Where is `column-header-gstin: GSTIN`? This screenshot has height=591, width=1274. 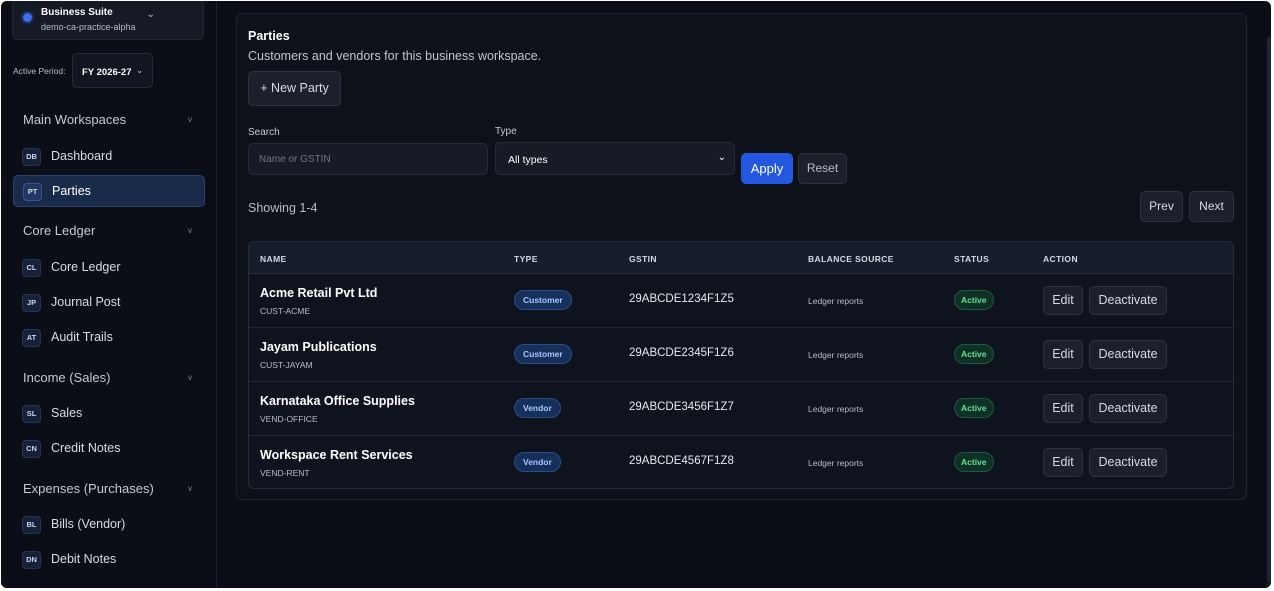 column-header-gstin: GSTIN is located at coordinates (643, 259).